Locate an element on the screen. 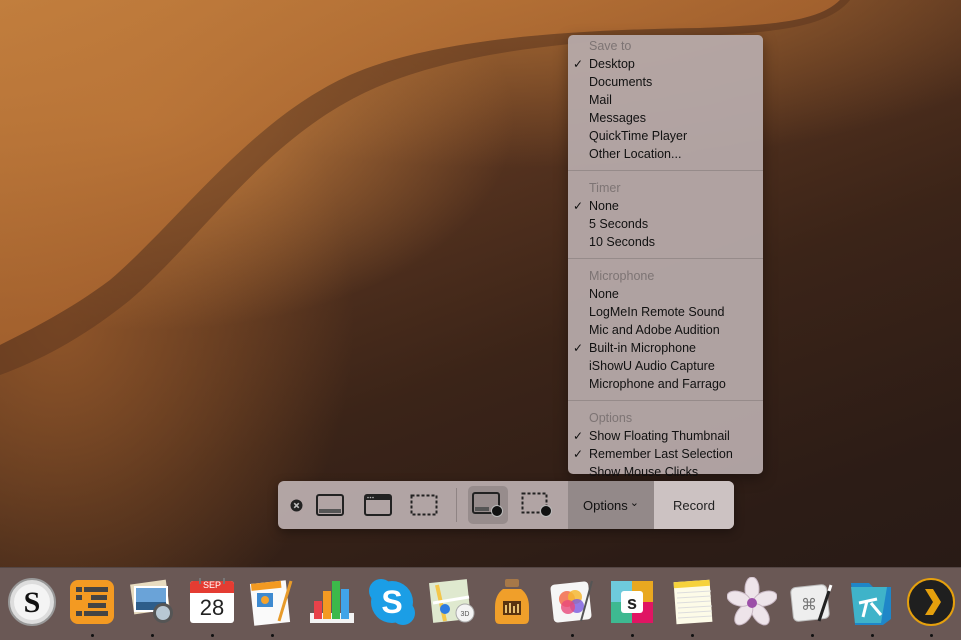 Image resolution: width=961 pixels, height=640 pixels. menu-item: Messages is located at coordinates (665, 118).